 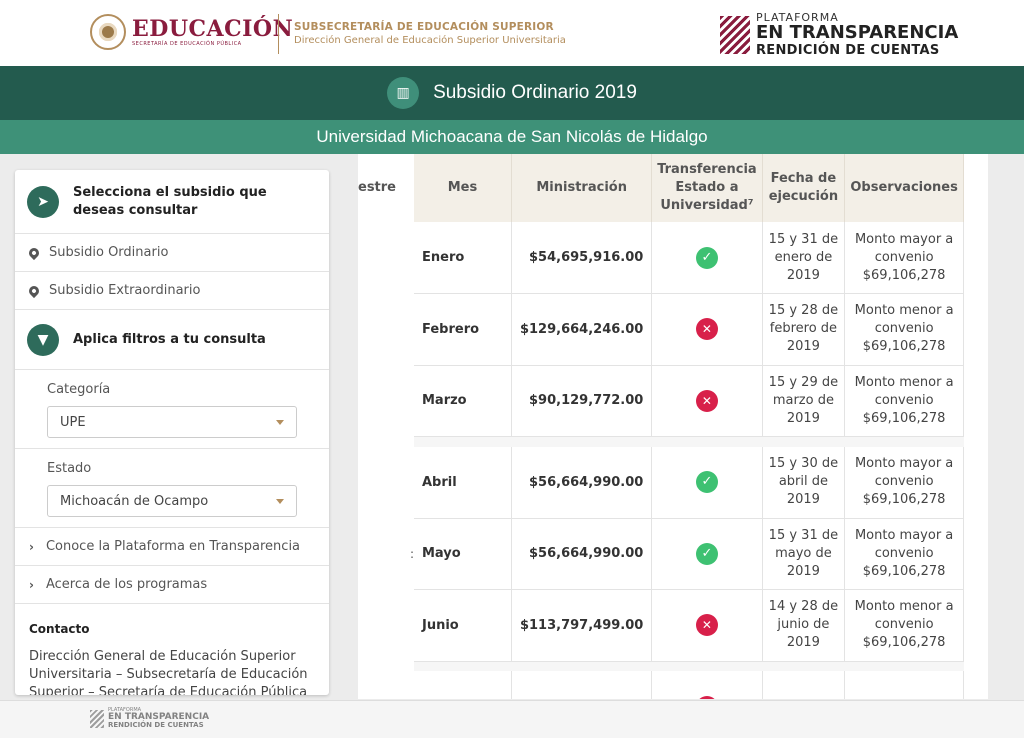 I want to click on cell-transferencia: ✓, so click(x=707, y=258).